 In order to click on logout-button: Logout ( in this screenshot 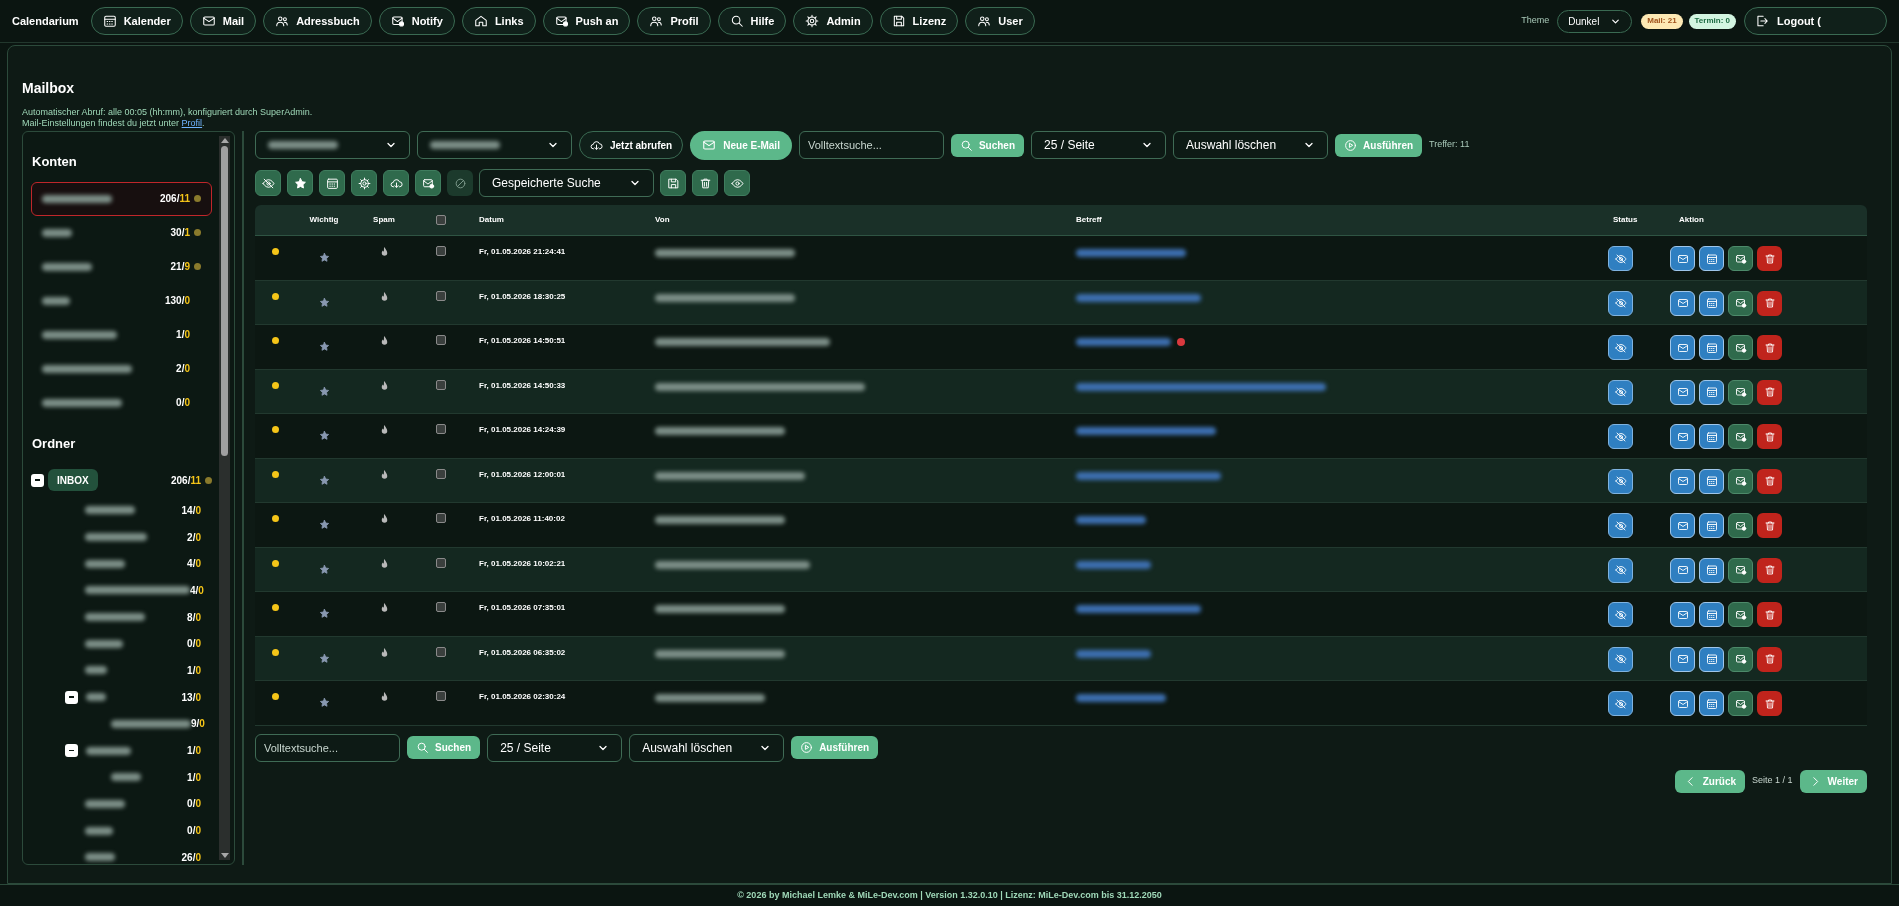, I will do `click(1815, 21)`.